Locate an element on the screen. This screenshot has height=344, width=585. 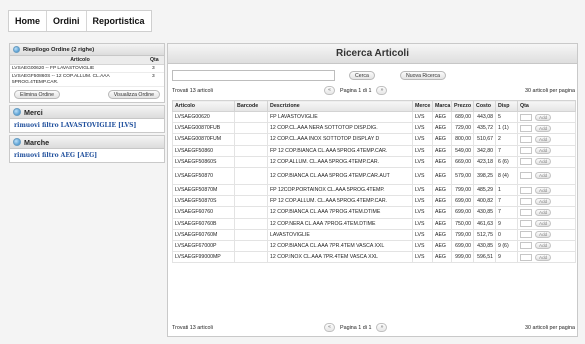
cell-prezzo: 729,00 is located at coordinates (462, 128).